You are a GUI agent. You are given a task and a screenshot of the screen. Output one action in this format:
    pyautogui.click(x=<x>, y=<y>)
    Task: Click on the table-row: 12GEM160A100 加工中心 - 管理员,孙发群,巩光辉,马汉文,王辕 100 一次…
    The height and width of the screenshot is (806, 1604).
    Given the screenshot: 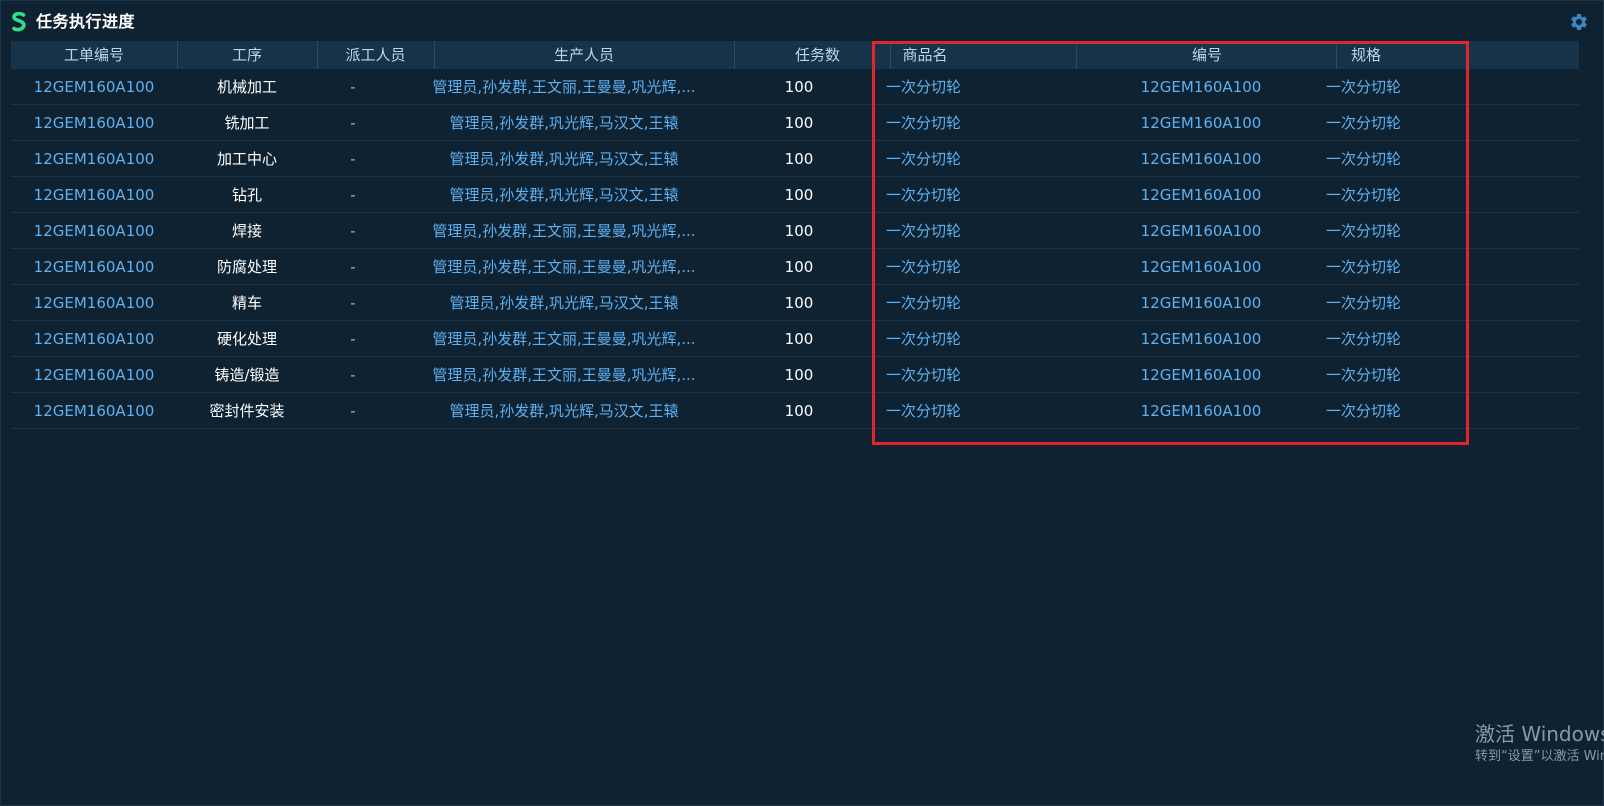 What is the action you would take?
    pyautogui.click(x=795, y=159)
    